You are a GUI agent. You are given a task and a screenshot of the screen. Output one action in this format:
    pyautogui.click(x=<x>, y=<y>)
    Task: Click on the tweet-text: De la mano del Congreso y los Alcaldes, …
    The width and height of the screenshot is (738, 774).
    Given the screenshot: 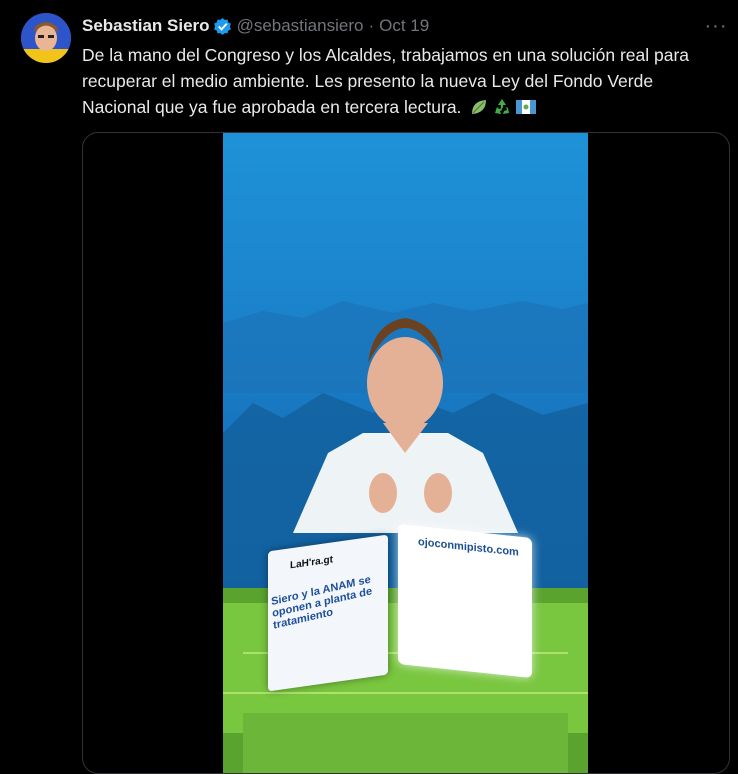 What is the action you would take?
    pyautogui.click(x=402, y=81)
    